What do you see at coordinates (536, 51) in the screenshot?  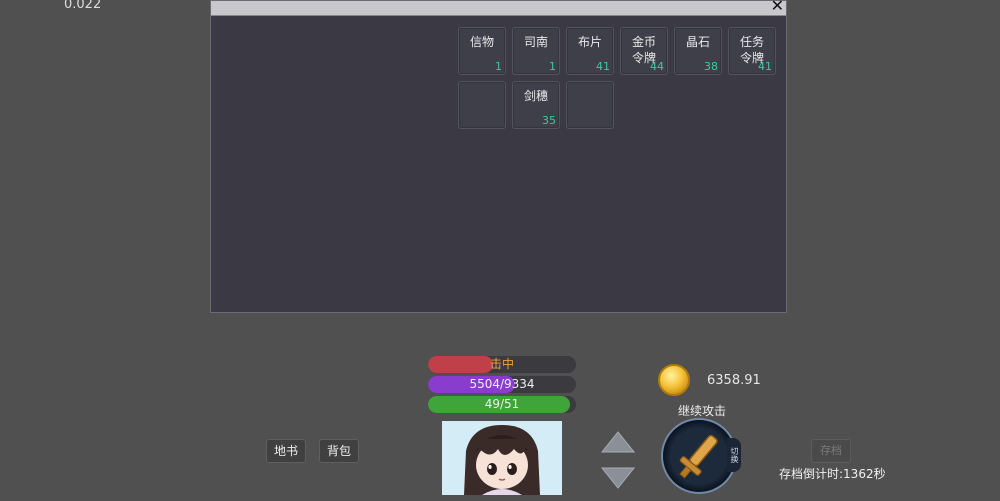 I see `inventory-slot: 司南 1` at bounding box center [536, 51].